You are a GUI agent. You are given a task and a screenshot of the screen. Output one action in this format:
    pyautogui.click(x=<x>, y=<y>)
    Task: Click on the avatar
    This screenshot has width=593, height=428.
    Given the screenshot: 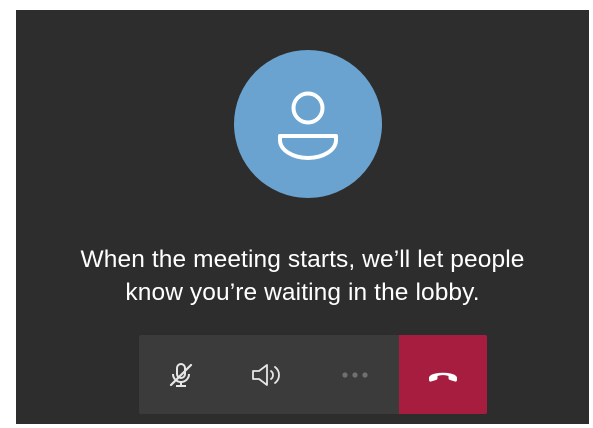 What is the action you would take?
    pyautogui.click(x=308, y=124)
    